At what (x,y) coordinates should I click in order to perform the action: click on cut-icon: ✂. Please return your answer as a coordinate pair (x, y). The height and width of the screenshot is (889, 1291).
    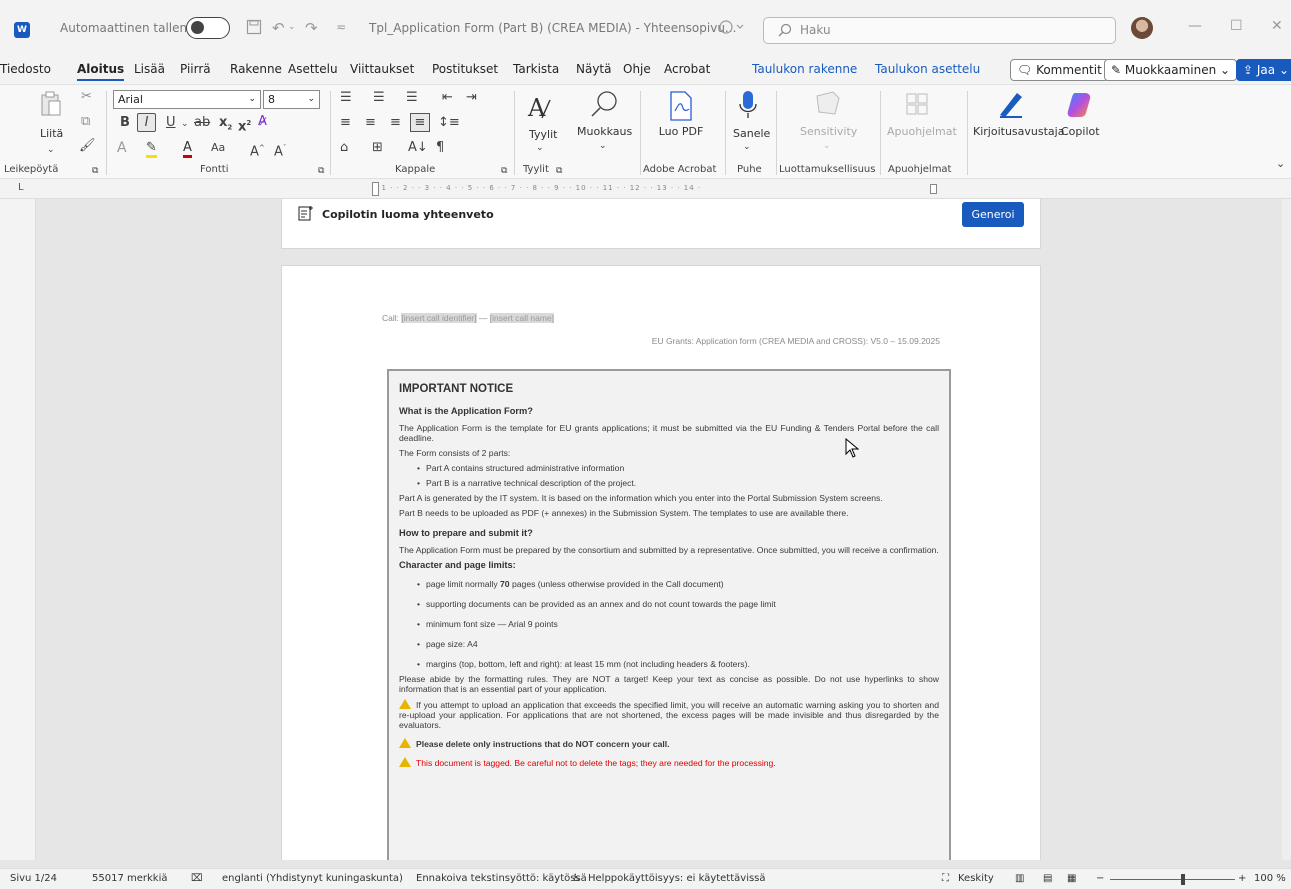
    Looking at the image, I should click on (86, 97).